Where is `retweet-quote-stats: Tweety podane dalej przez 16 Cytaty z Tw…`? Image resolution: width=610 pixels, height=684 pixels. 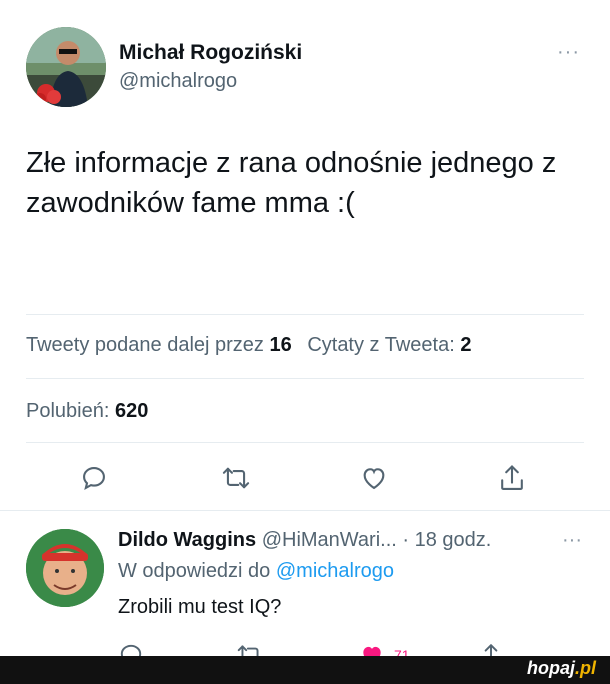 retweet-quote-stats: Tweety podane dalej przez 16 Cytaty z Tw… is located at coordinates (253, 345).